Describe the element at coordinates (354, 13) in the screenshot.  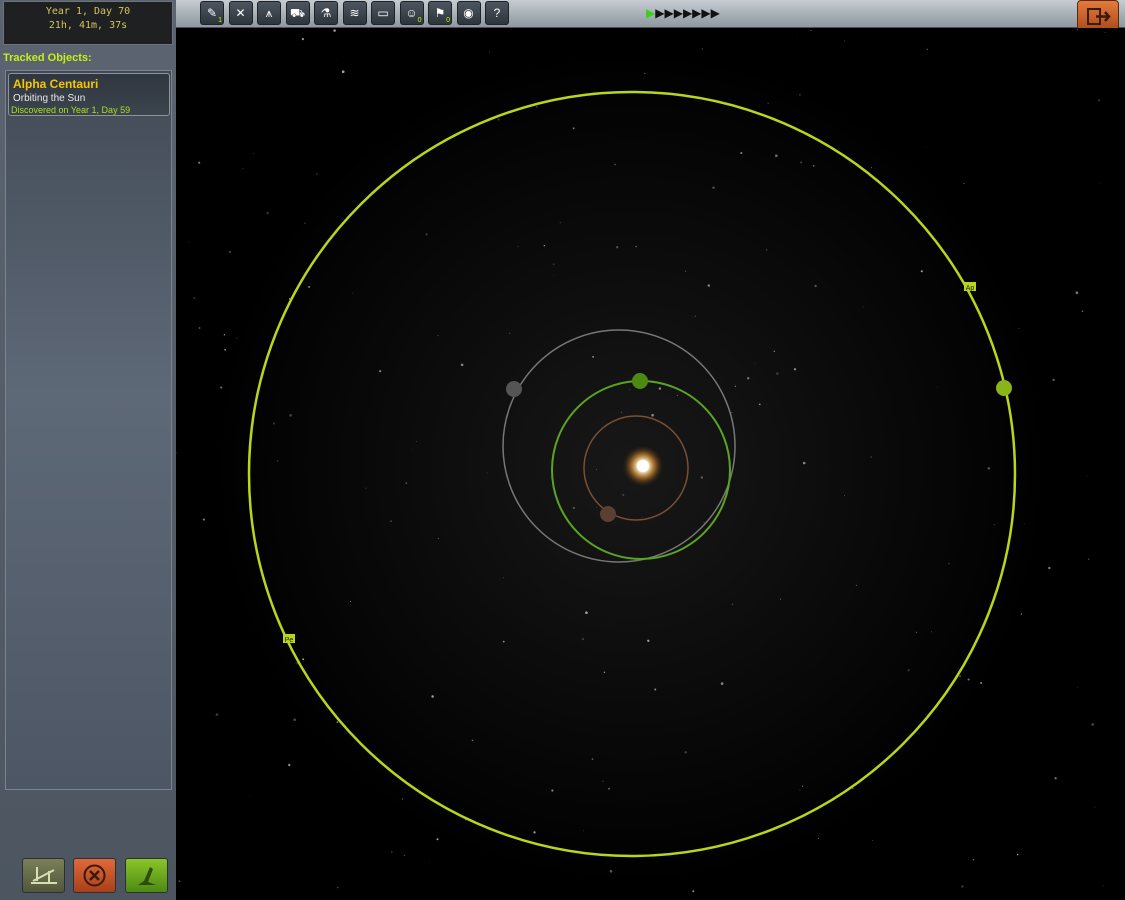
I see `station-filter-button: ≋` at that location.